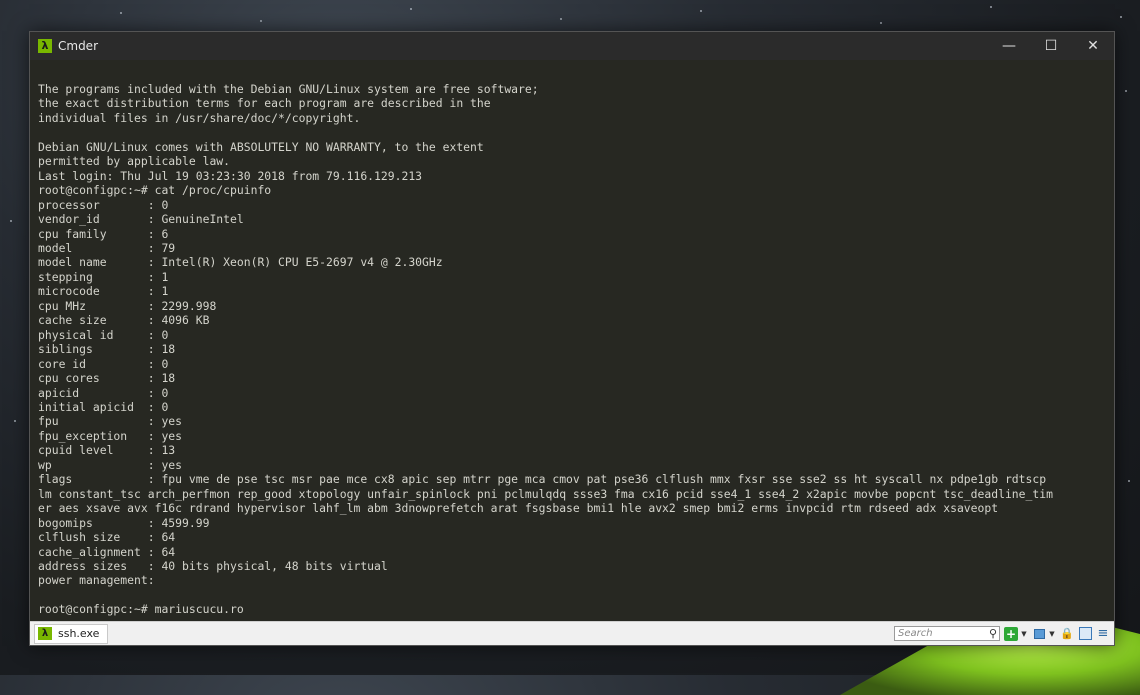  Describe the element at coordinates (103, 406) in the screenshot. I see `terminal-line: initial apicid : 0` at that location.